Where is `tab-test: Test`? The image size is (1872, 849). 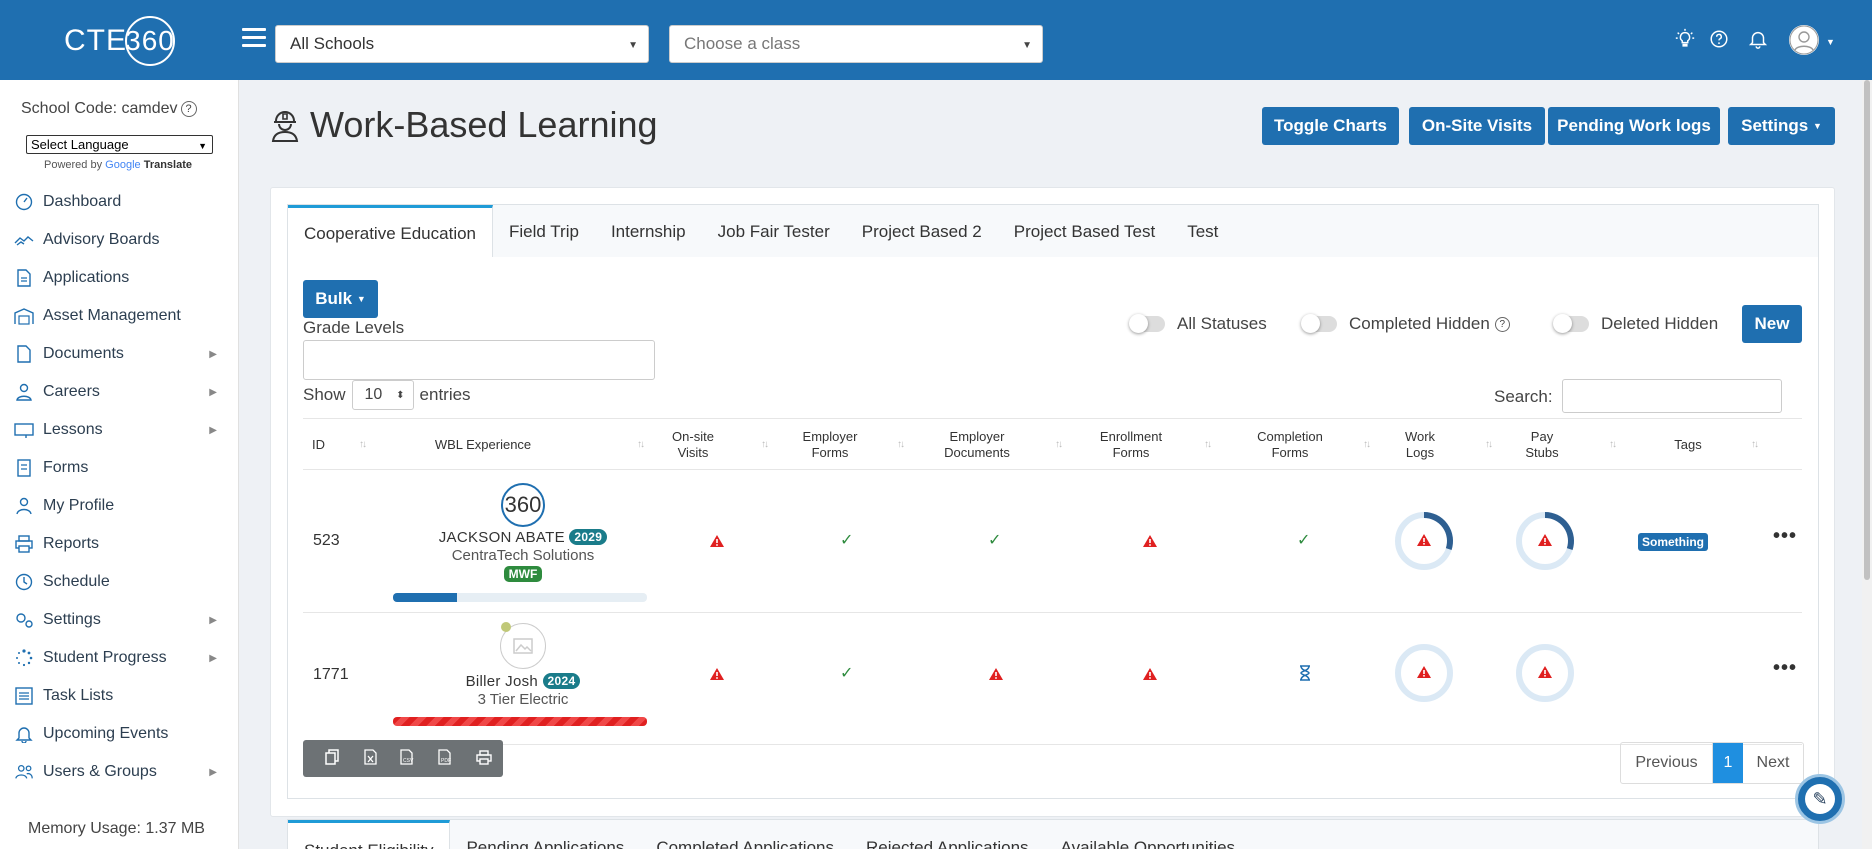
tab-test: Test is located at coordinates (1202, 232).